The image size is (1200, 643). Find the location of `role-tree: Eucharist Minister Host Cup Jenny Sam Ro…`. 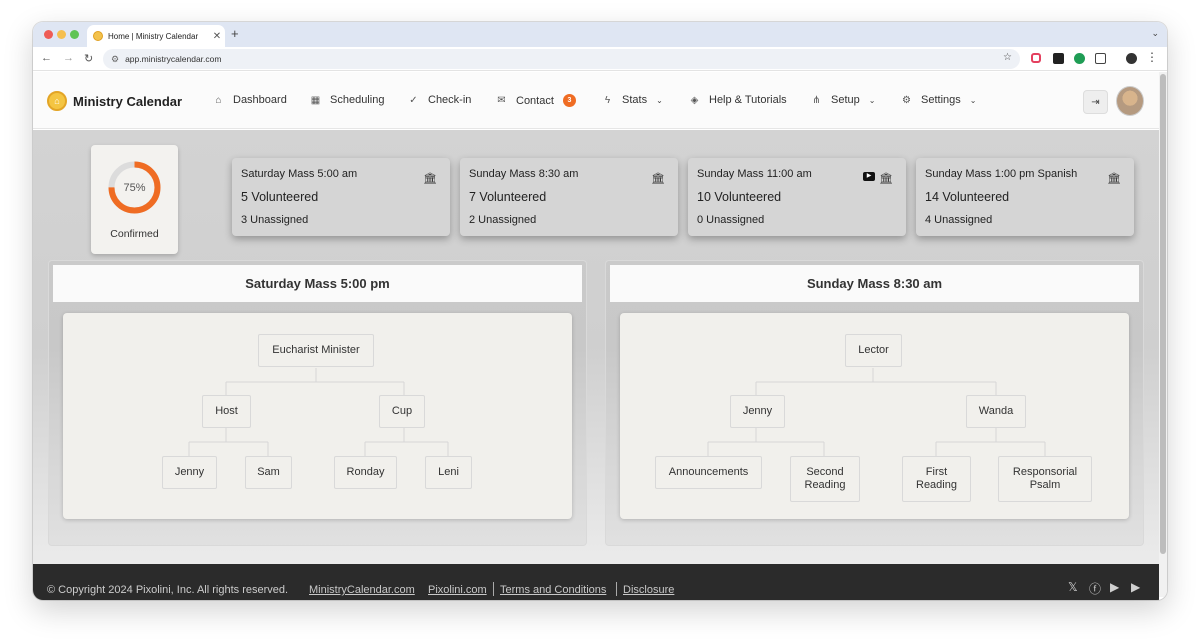

role-tree: Eucharist Minister Host Cup Jenny Sam Ro… is located at coordinates (317, 416).